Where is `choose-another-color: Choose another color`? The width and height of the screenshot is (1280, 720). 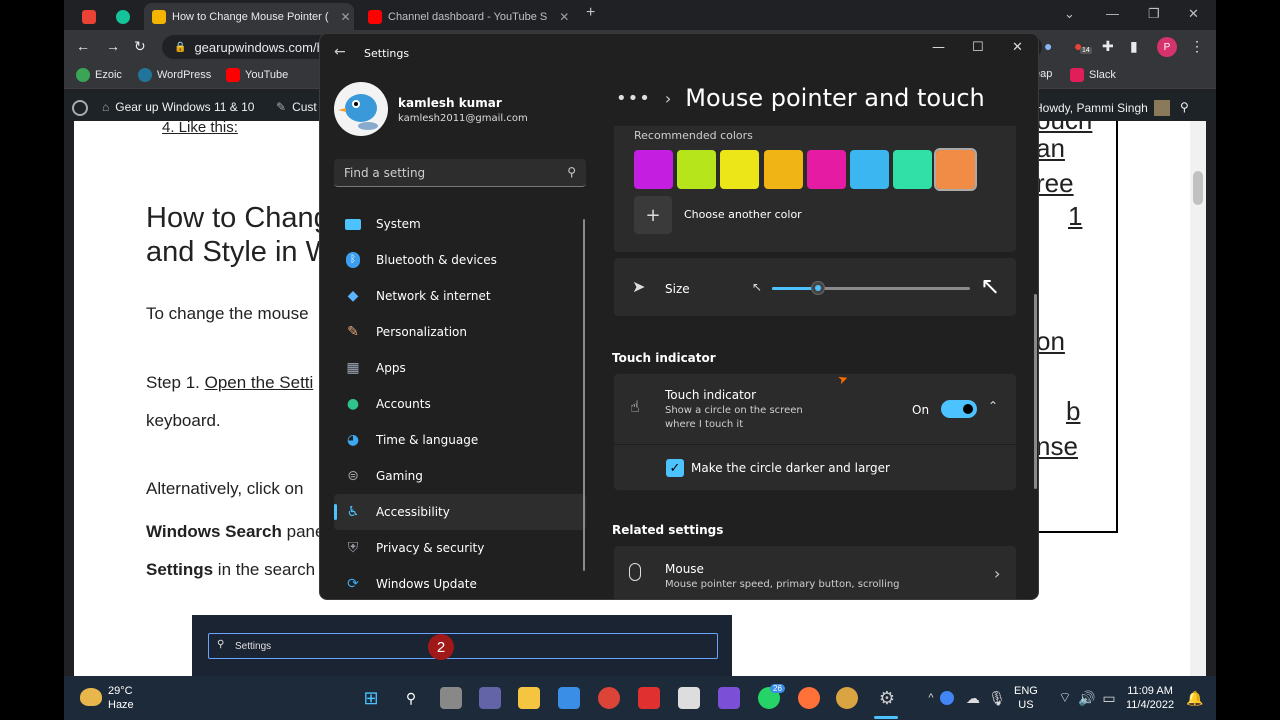 choose-another-color: Choose another color is located at coordinates (743, 214).